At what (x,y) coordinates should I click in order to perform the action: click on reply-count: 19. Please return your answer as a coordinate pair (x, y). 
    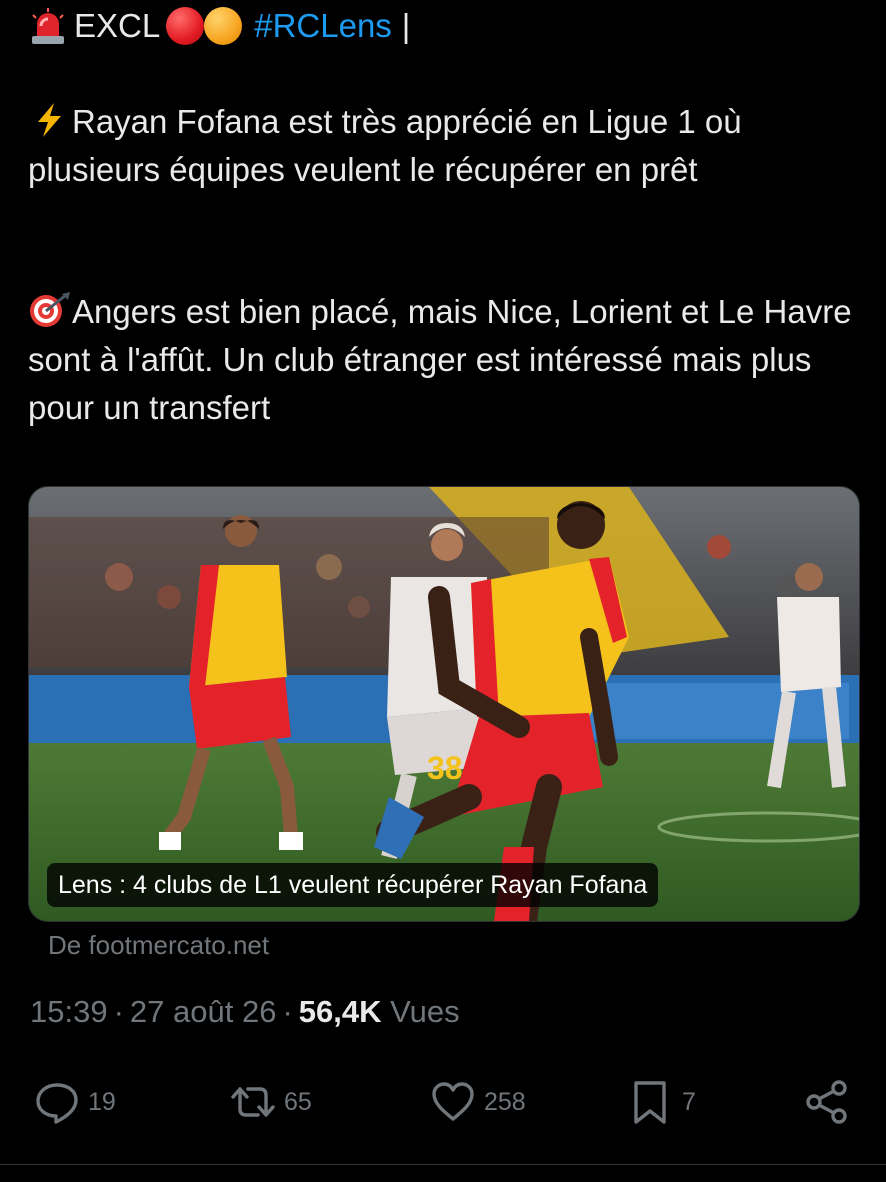
    Looking at the image, I should click on (102, 1101).